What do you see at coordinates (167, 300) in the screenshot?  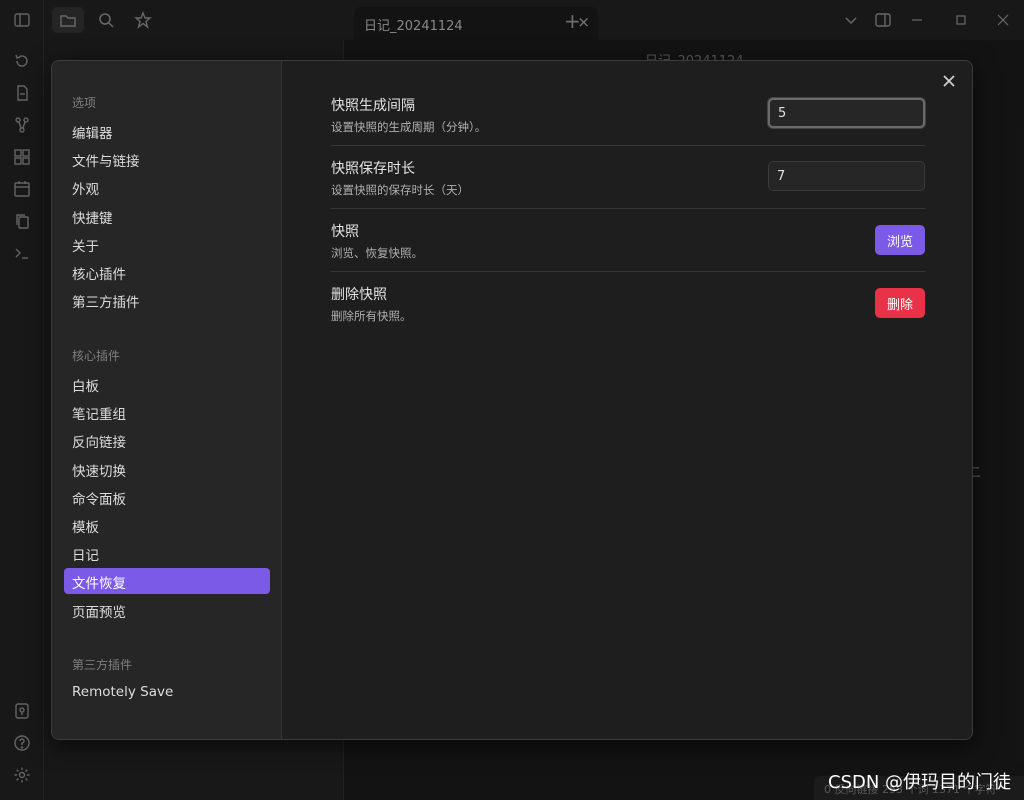 I see `sidebar-item: 第三方插件` at bounding box center [167, 300].